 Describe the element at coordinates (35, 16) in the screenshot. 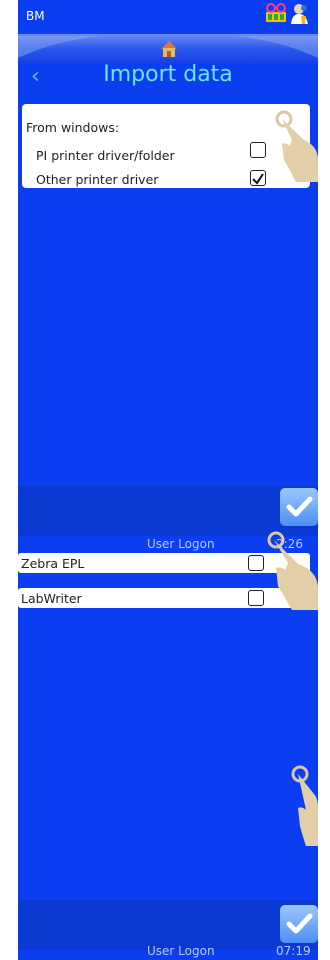

I see `app-id-label: BM` at that location.